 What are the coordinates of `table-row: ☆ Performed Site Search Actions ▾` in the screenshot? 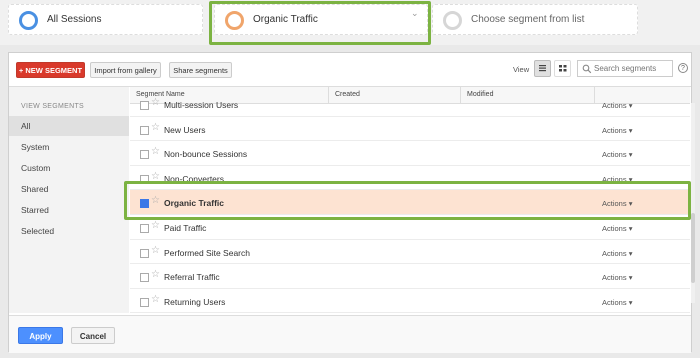 It's located at (410, 252).